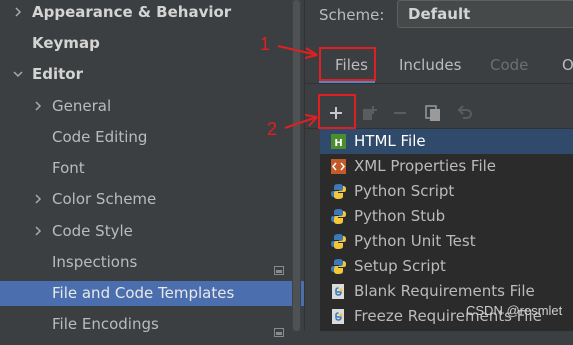  What do you see at coordinates (514, 310) in the screenshot?
I see `watermark: CSDN @resmlet` at bounding box center [514, 310].